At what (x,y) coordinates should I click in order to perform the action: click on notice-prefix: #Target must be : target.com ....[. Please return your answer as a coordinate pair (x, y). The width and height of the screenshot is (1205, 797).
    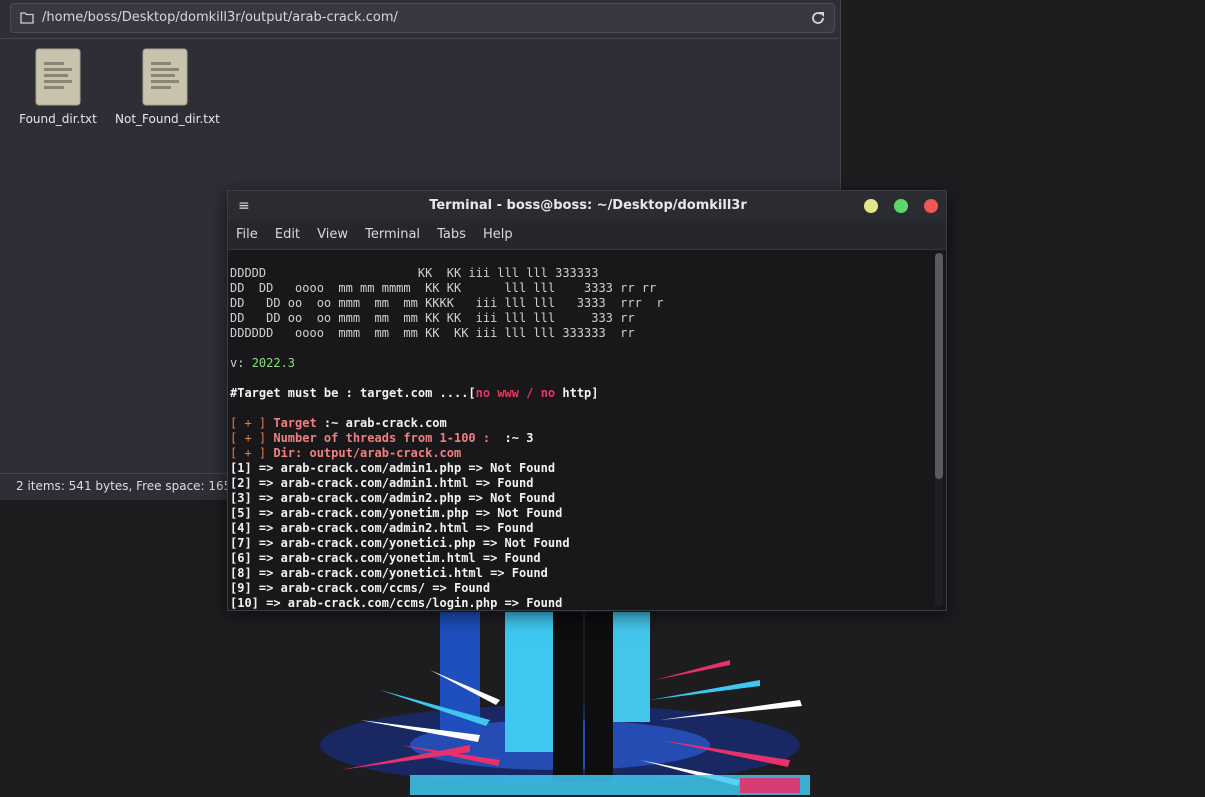
    Looking at the image, I should click on (353, 393).